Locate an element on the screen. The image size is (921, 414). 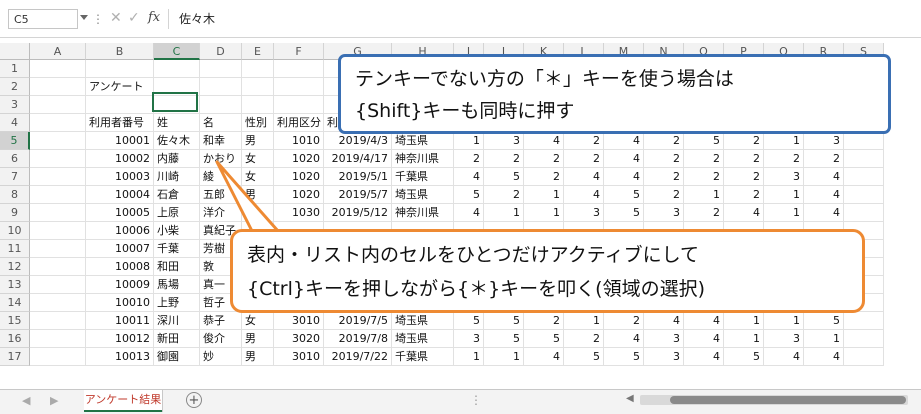
sheet-next-icon: ▶ is located at coordinates (54, 400).